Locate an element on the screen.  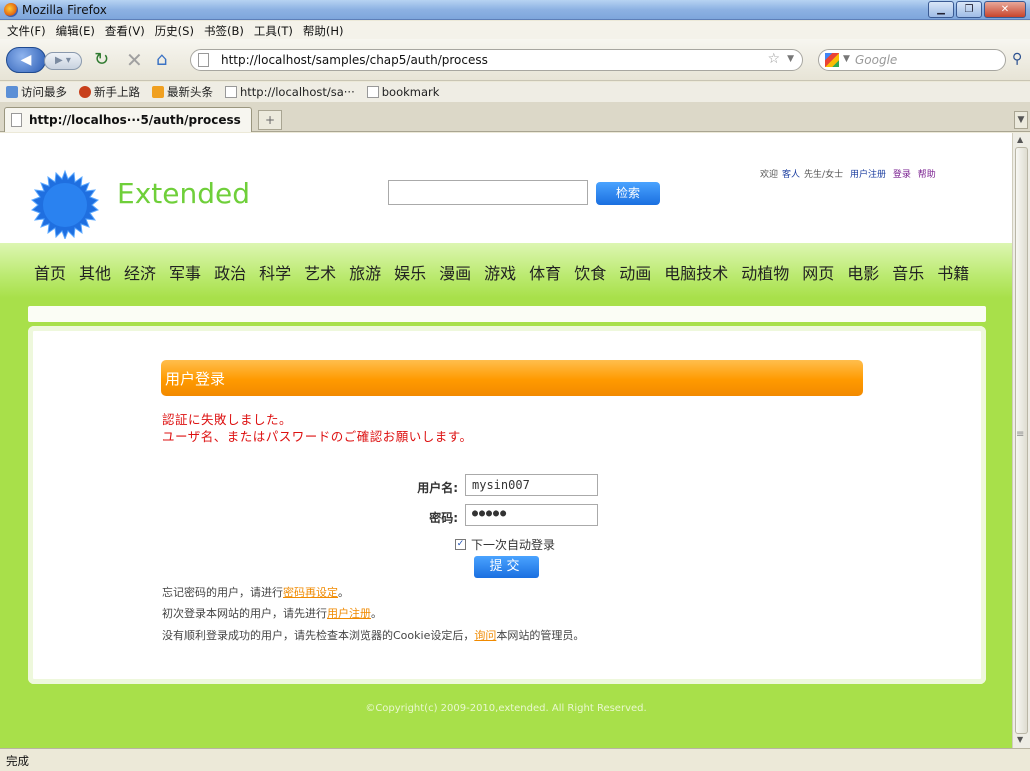
window-title: Mozilla Firefox is located at coordinates (64, 10).